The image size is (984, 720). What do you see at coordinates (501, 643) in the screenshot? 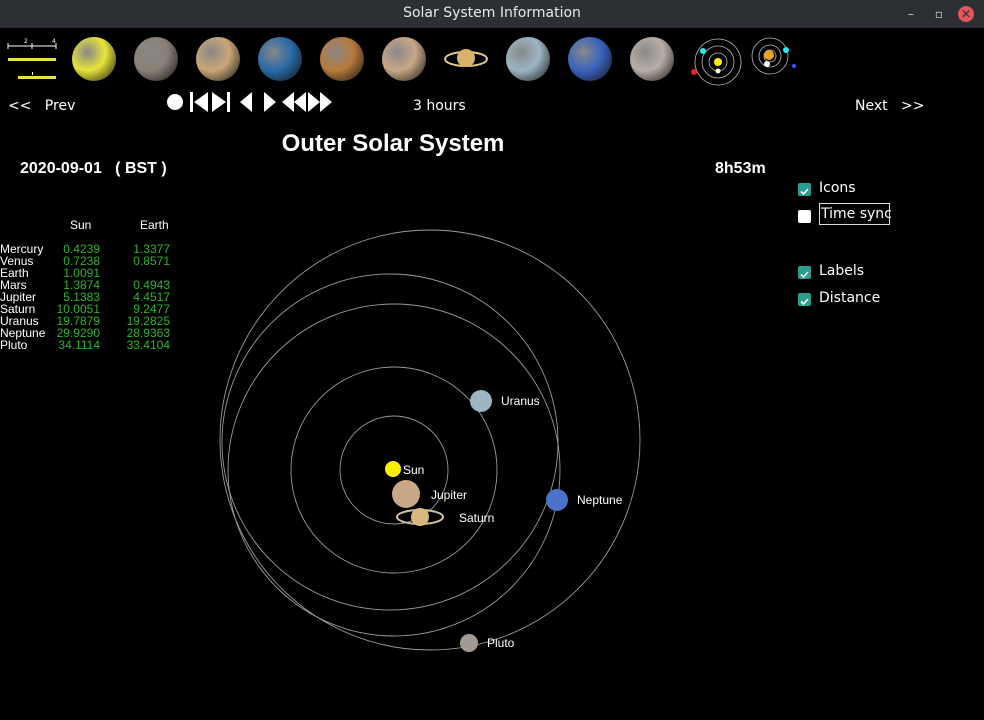
I see `pluto-label: Pluto` at bounding box center [501, 643].